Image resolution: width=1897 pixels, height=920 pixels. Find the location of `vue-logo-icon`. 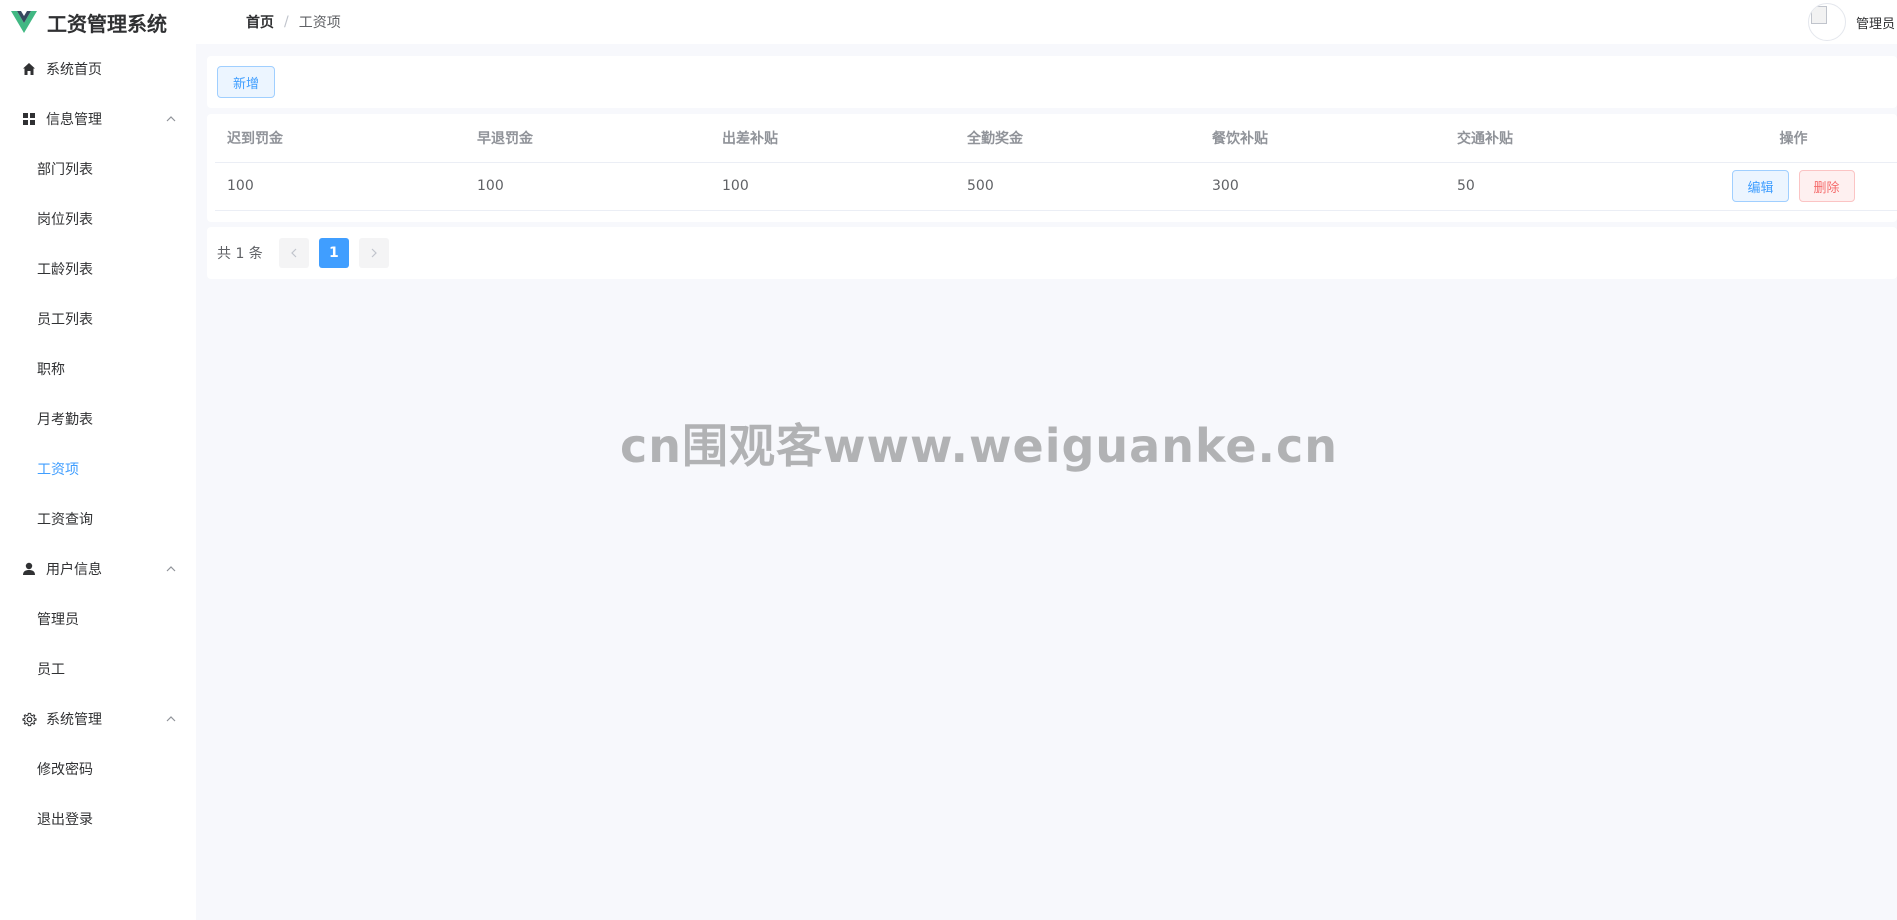

vue-logo-icon is located at coordinates (24, 22).